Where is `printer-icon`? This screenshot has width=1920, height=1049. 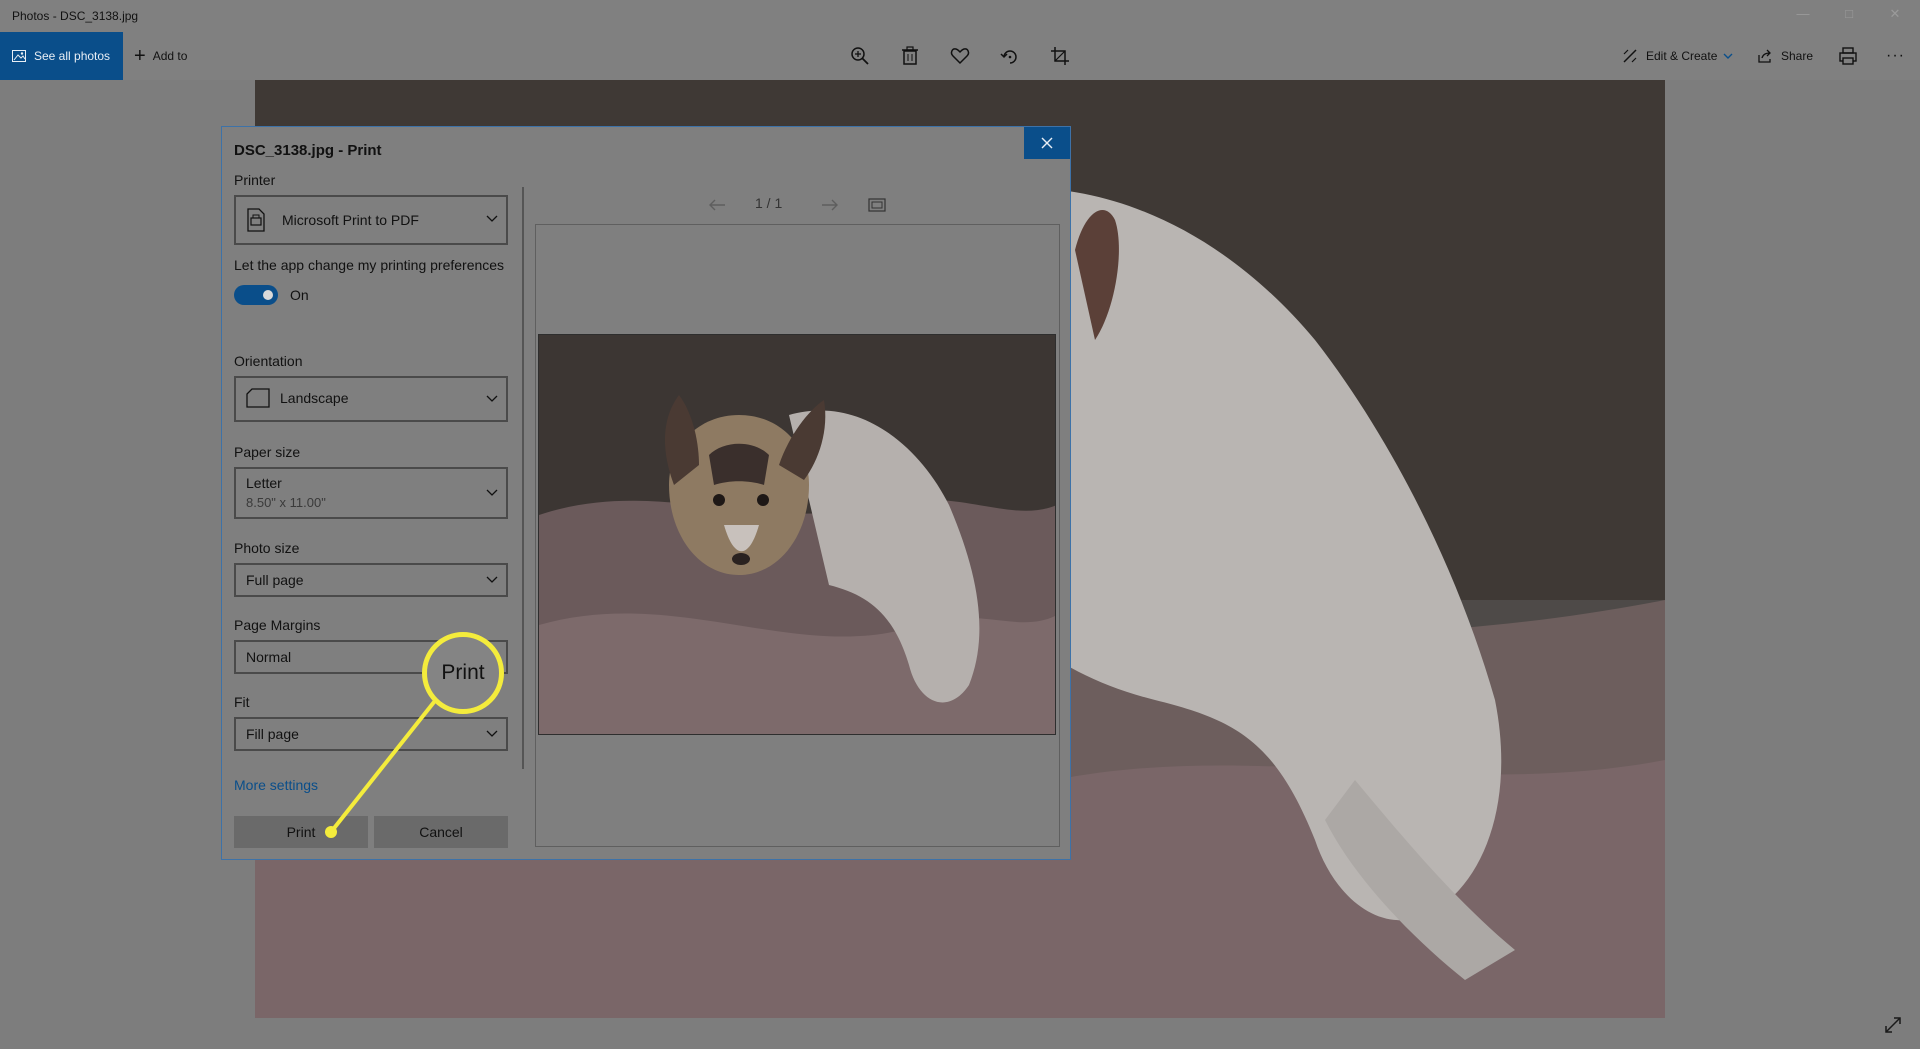
printer-icon is located at coordinates (256, 220).